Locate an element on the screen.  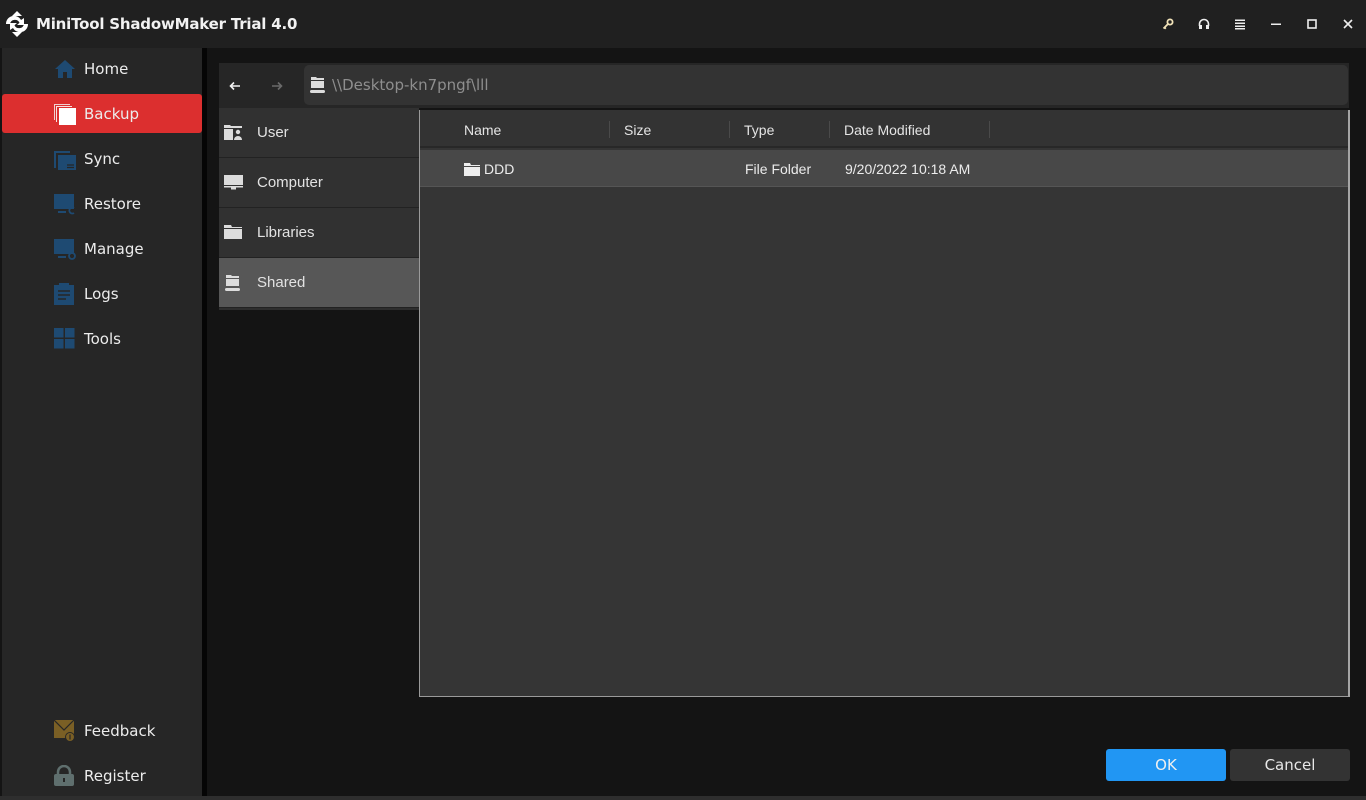
location-list: User Computer Libraries Shared is located at coordinates (319, 209).